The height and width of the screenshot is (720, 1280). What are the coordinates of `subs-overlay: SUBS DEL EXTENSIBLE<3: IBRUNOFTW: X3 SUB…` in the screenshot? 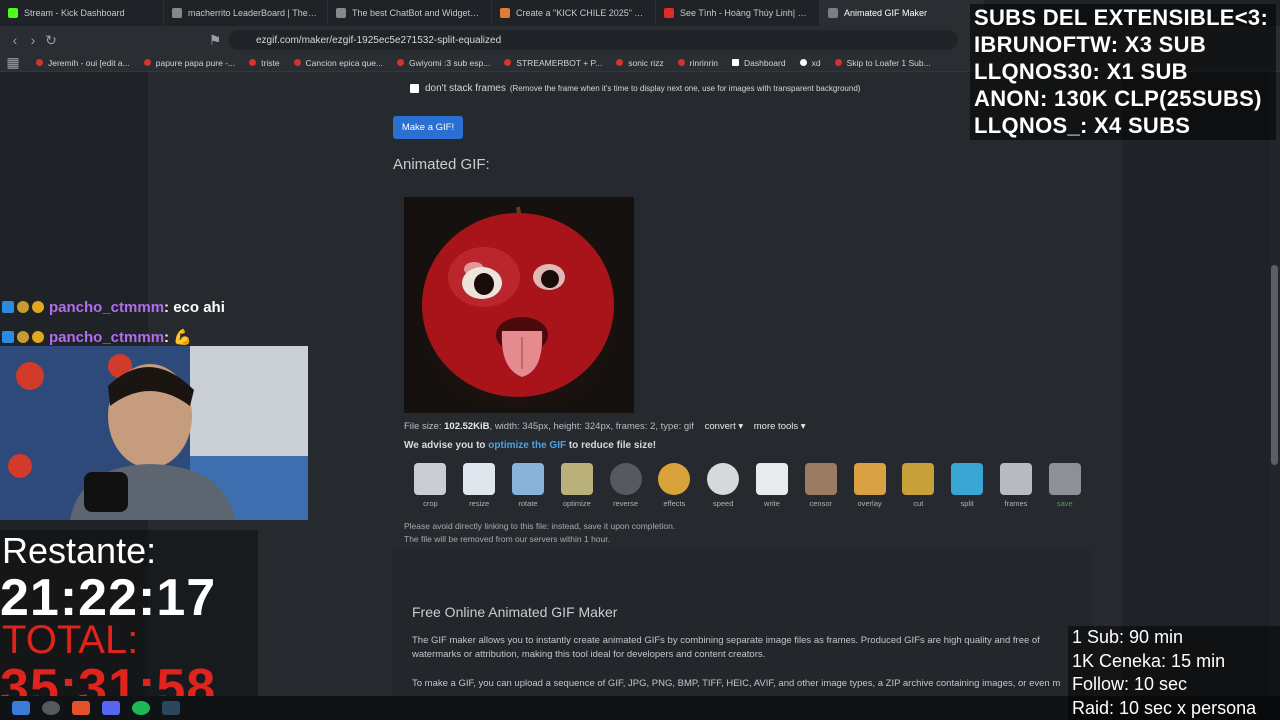 It's located at (1123, 72).